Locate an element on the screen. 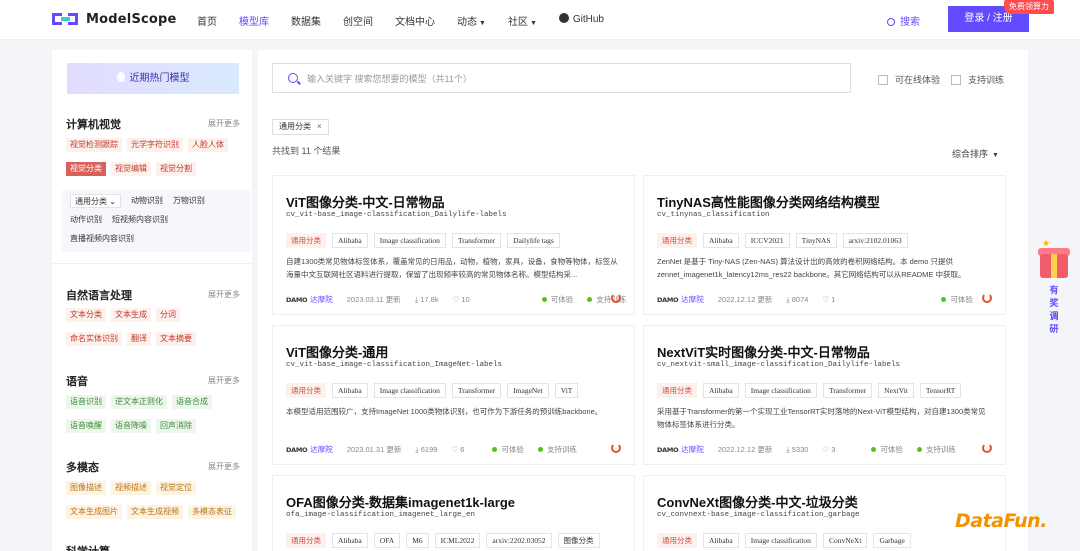  expand-more-speech: 展开更多 is located at coordinates (224, 380).